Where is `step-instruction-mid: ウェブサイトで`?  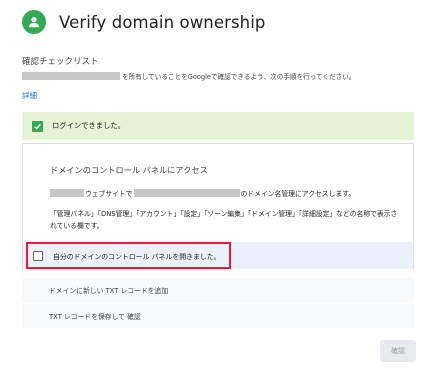
step-instruction-mid: ウェブサイトで is located at coordinates (109, 193).